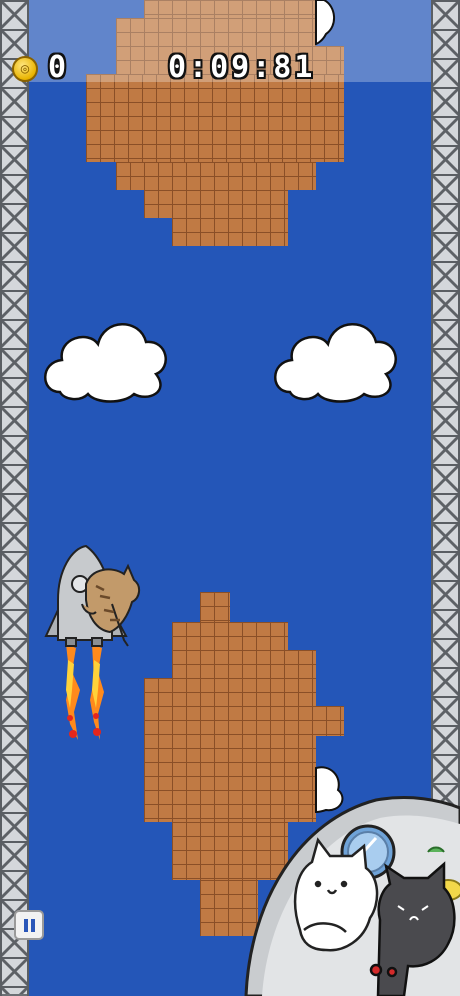 The height and width of the screenshot is (996, 460). I want to click on cloud-bottom-partial, so click(329, 790).